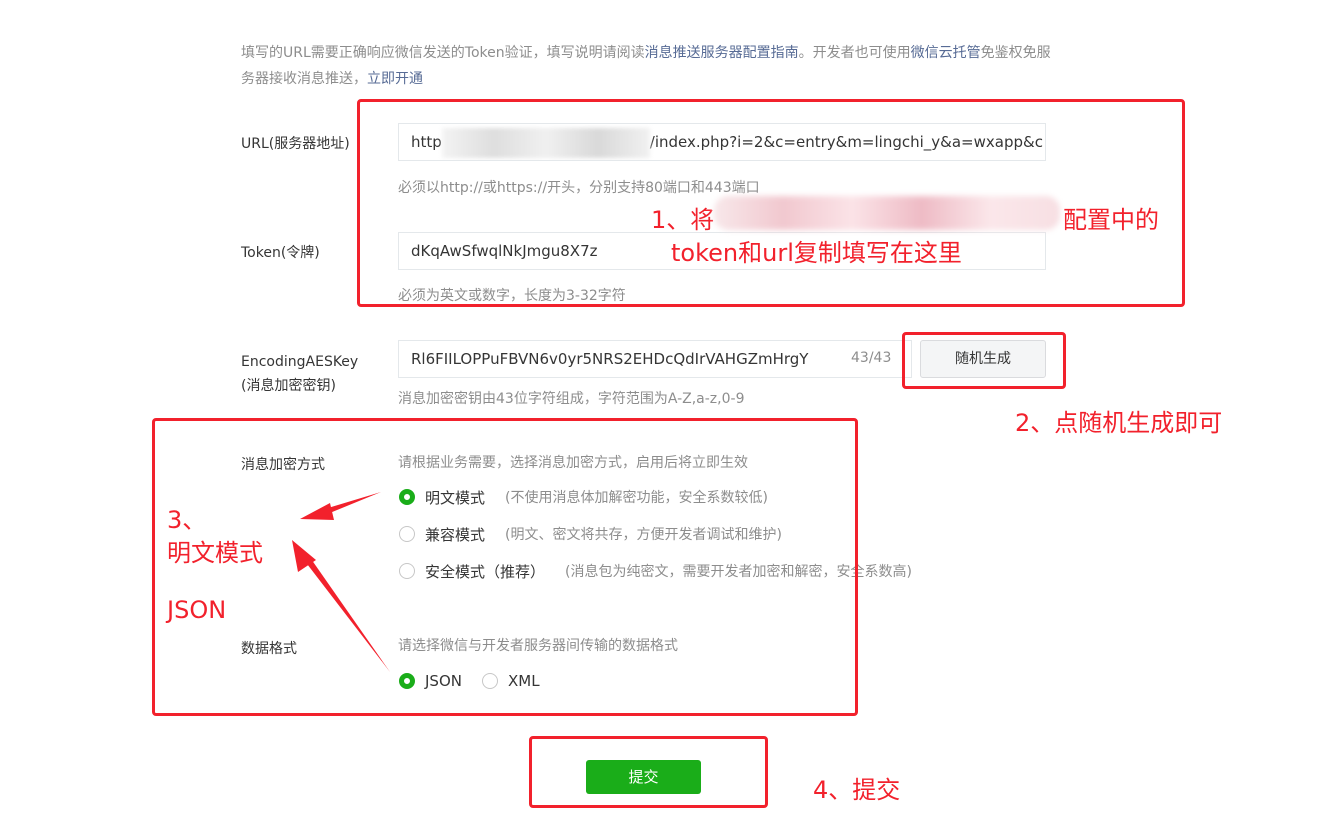  What do you see at coordinates (340, 506) in the screenshot?
I see `arrow-to-plaintext-icon` at bounding box center [340, 506].